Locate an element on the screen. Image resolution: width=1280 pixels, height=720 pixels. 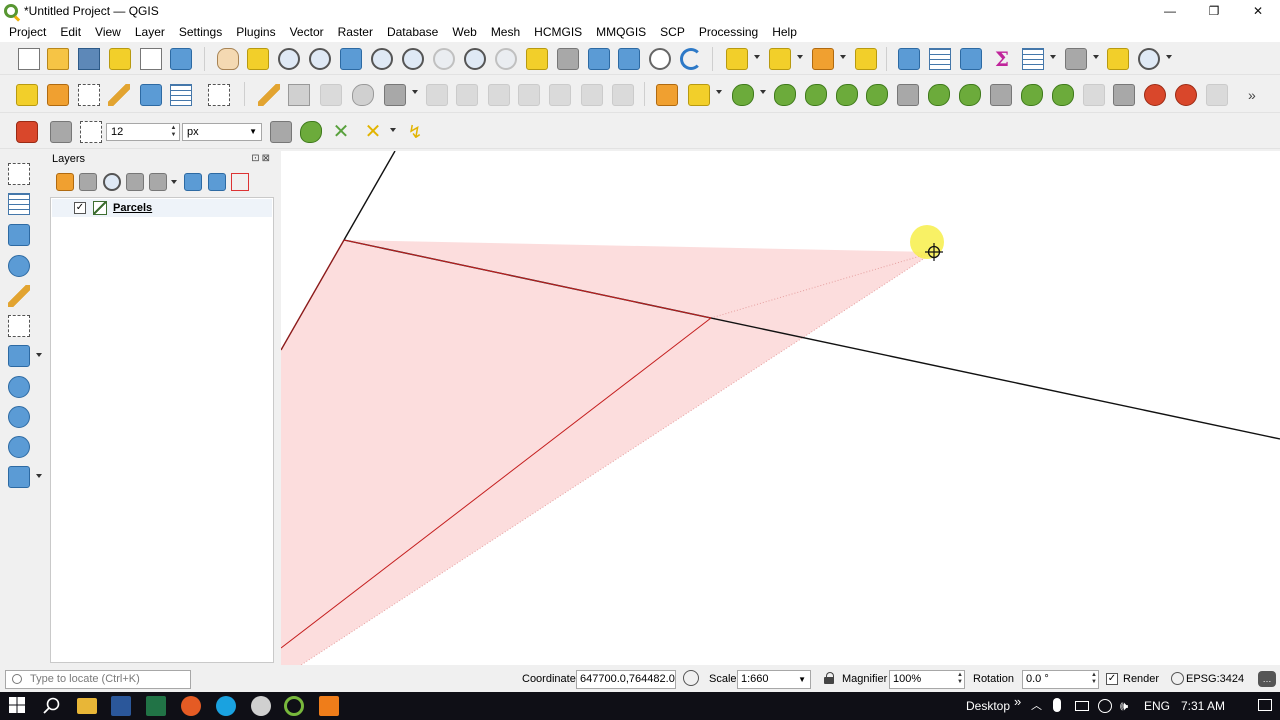
snapping-type-icon is located at coordinates (91, 132).